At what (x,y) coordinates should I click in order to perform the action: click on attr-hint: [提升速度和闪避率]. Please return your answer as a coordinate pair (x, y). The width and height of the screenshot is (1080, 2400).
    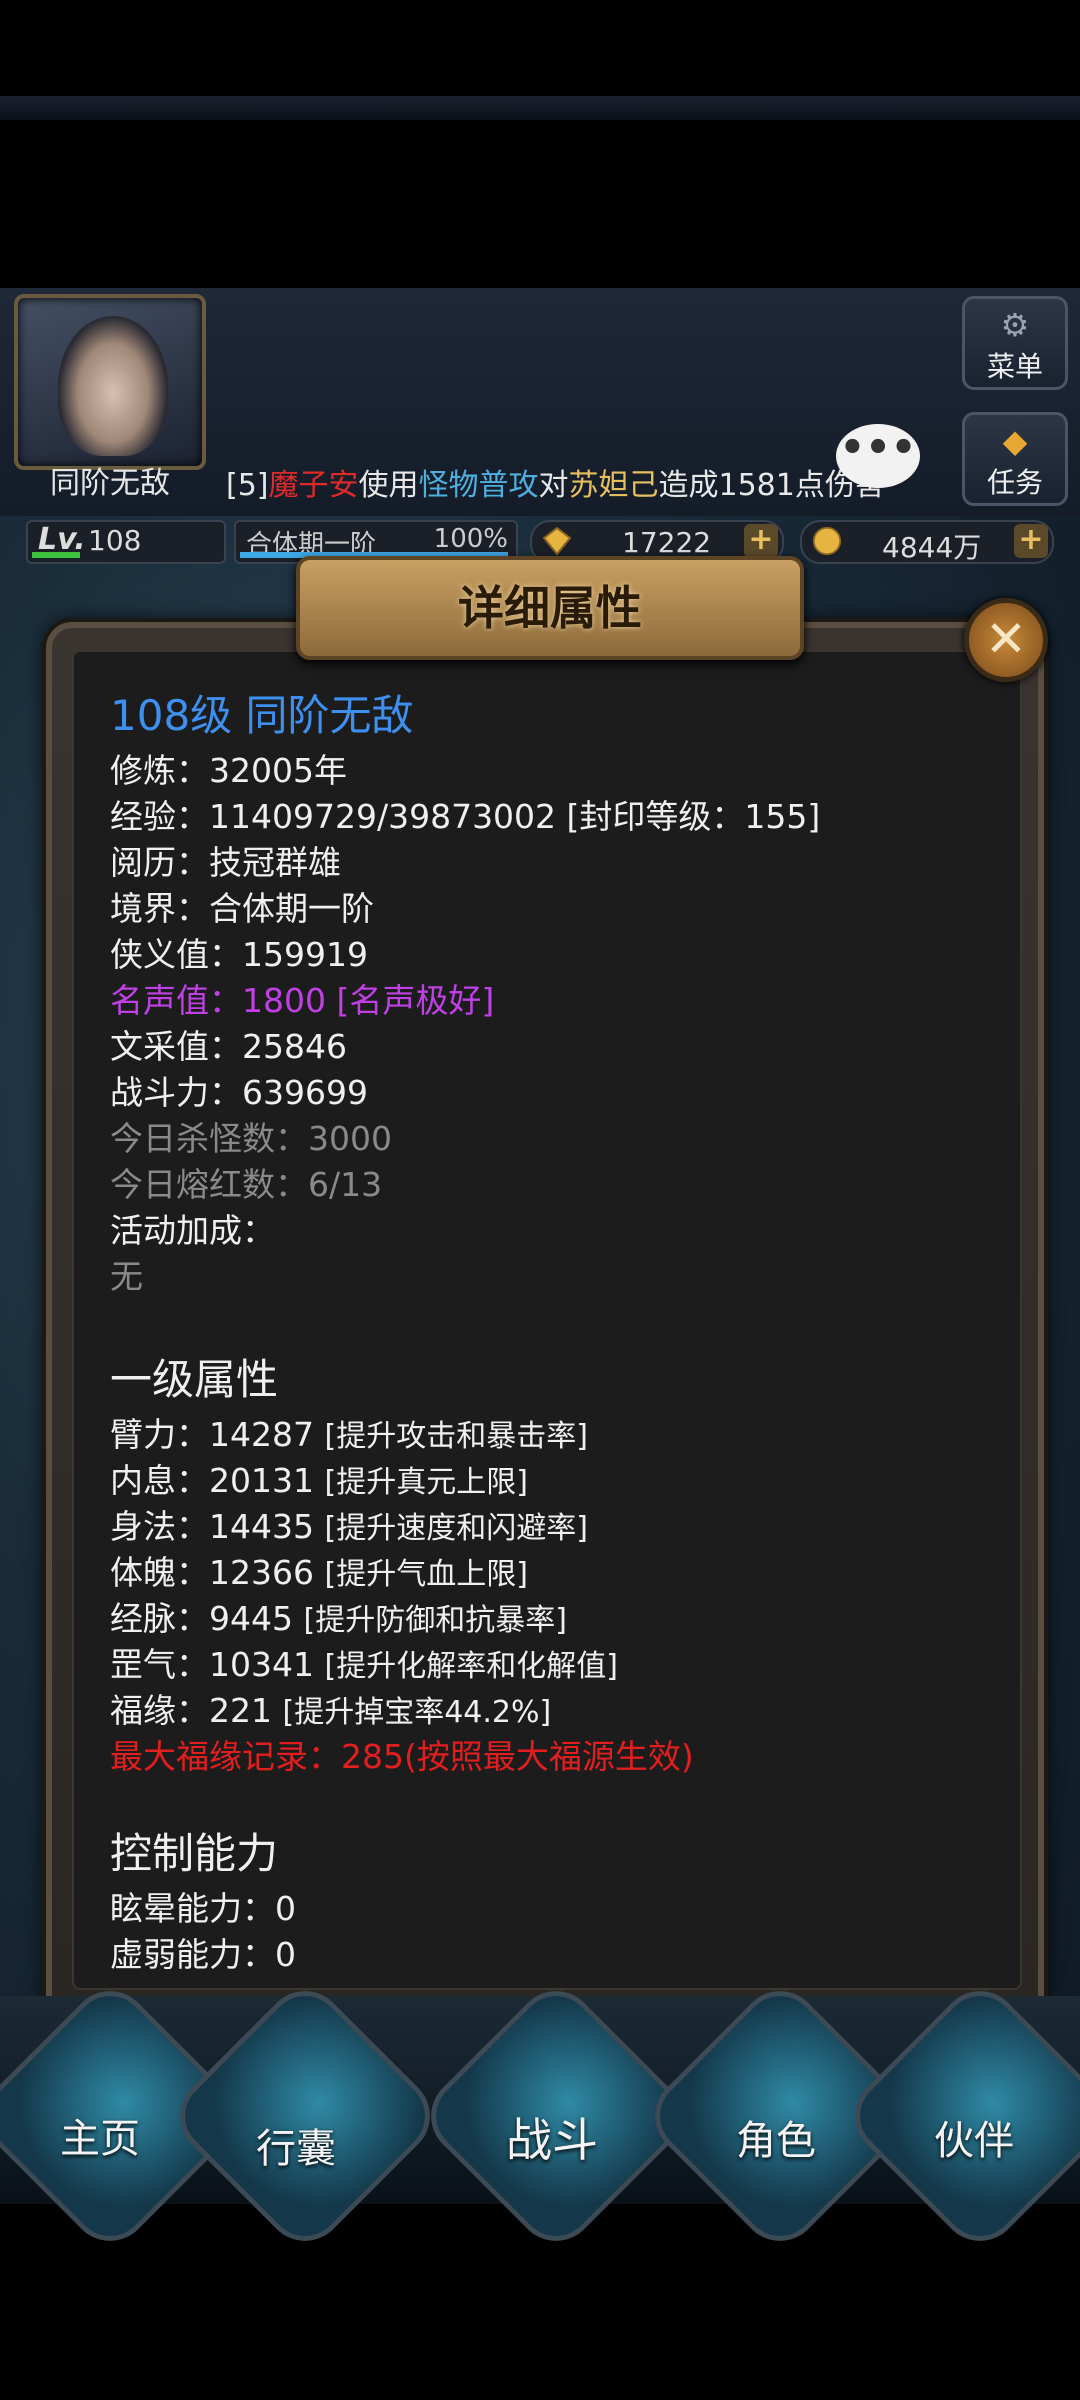
    Looking at the image, I should click on (456, 1528).